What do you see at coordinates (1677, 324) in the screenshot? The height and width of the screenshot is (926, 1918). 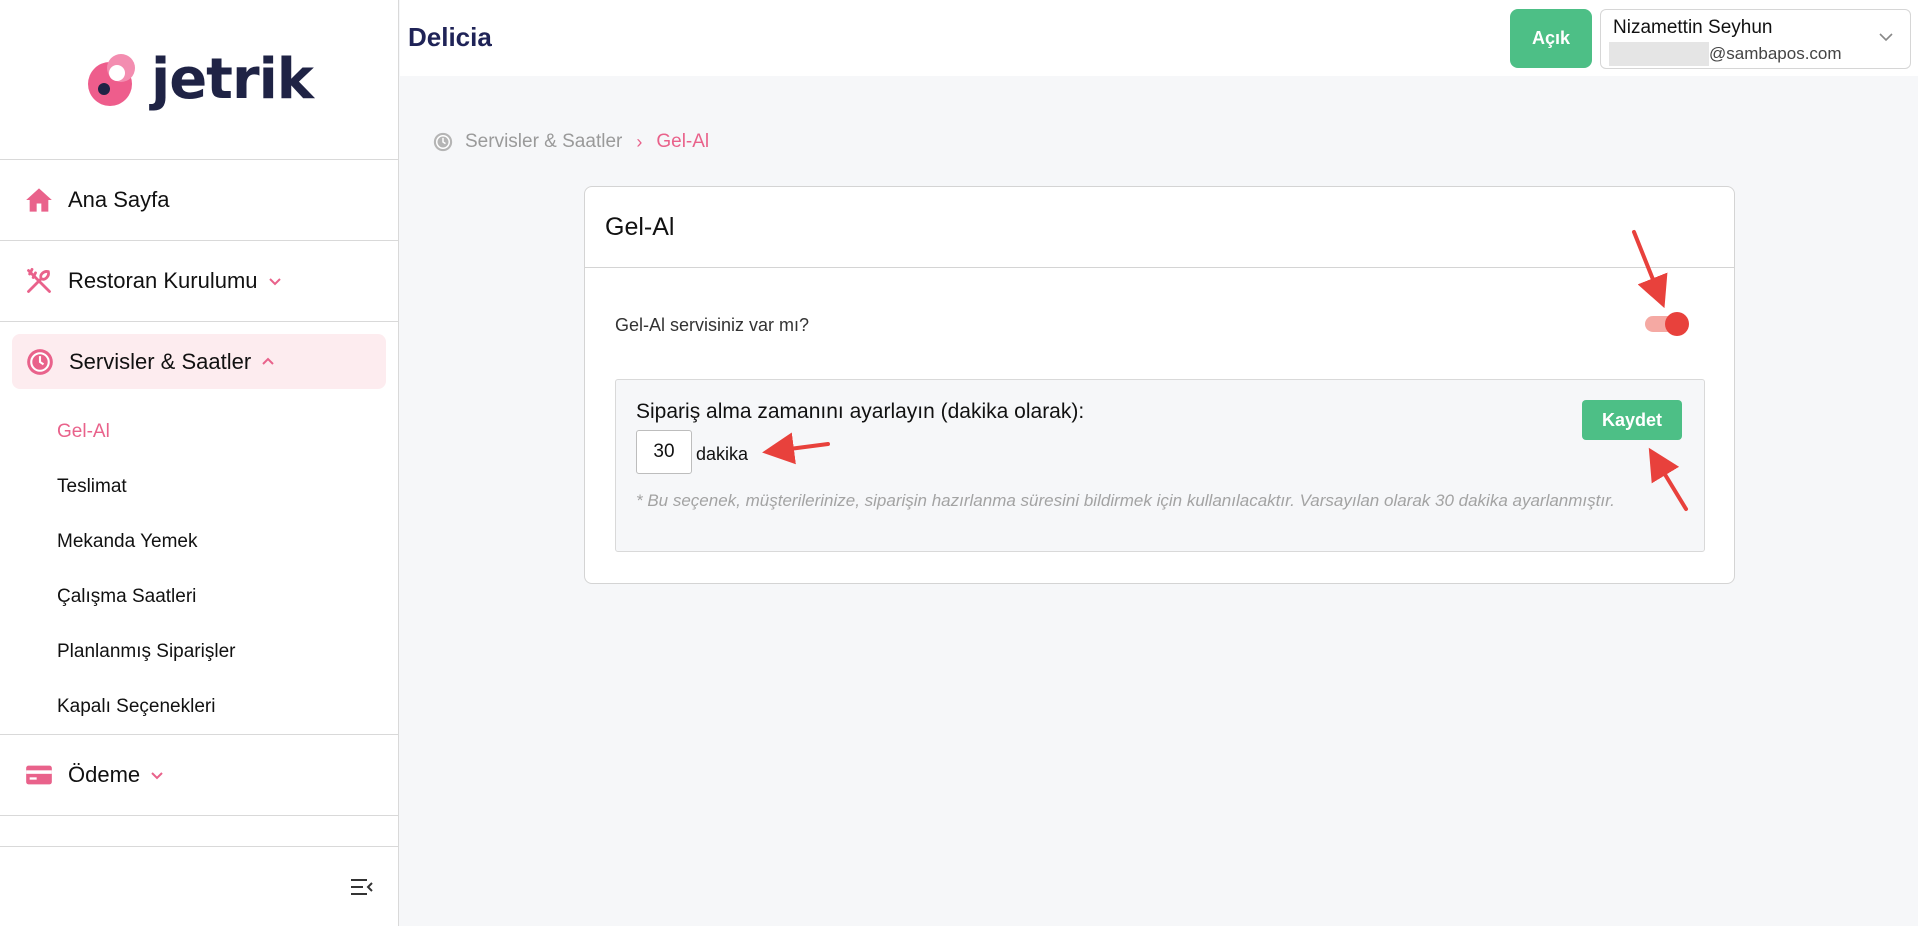 I see `toggle-knob` at bounding box center [1677, 324].